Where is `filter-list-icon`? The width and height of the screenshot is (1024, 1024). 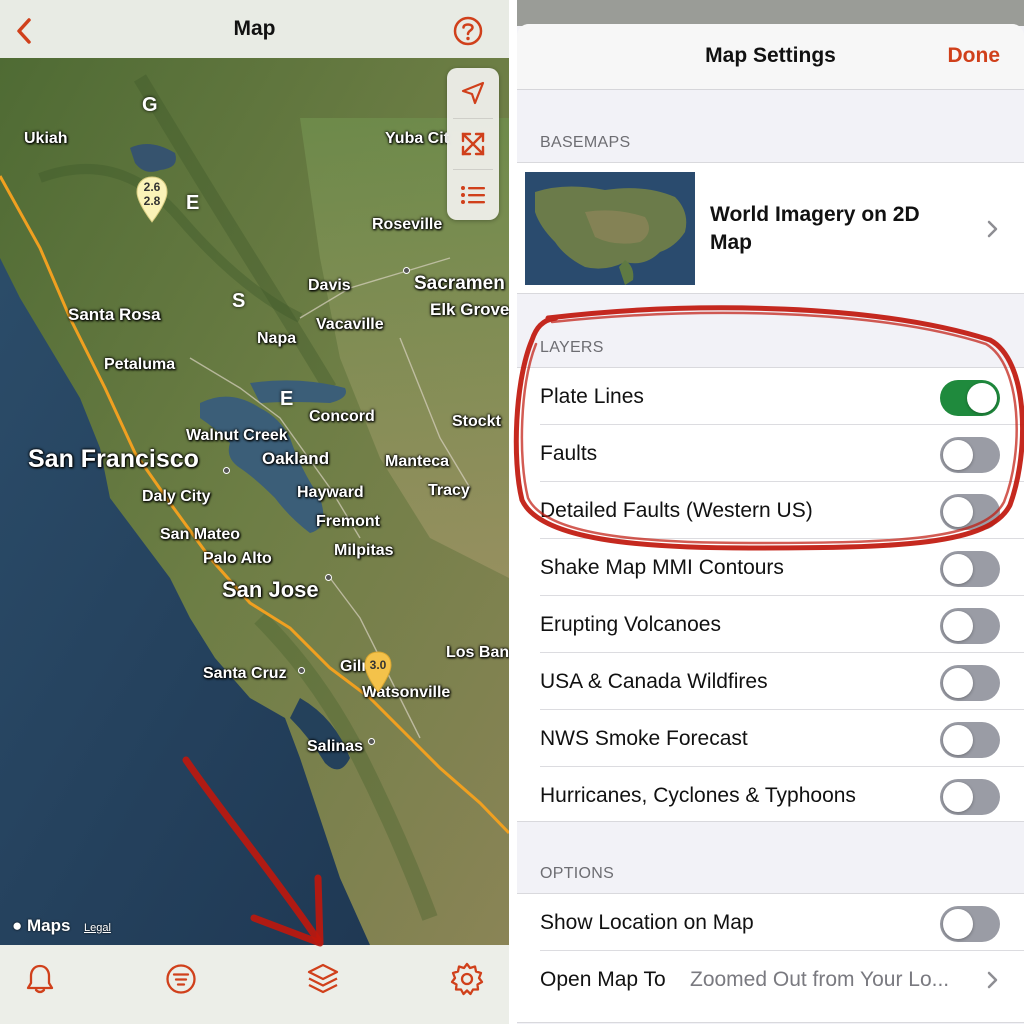
filter-list-icon is located at coordinates (181, 979).